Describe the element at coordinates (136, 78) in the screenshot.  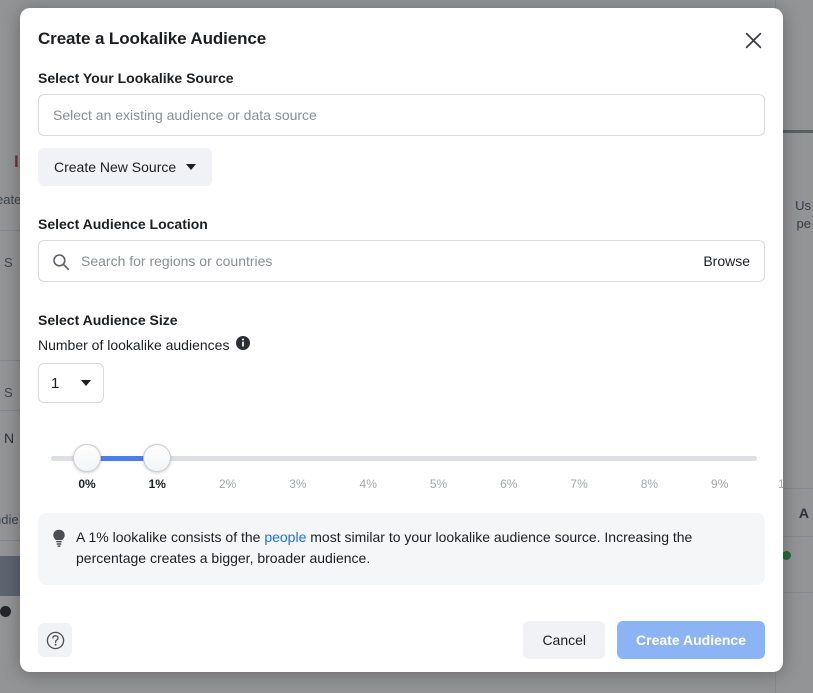
I see `source-section-label: Select Your Lookalike Source` at that location.